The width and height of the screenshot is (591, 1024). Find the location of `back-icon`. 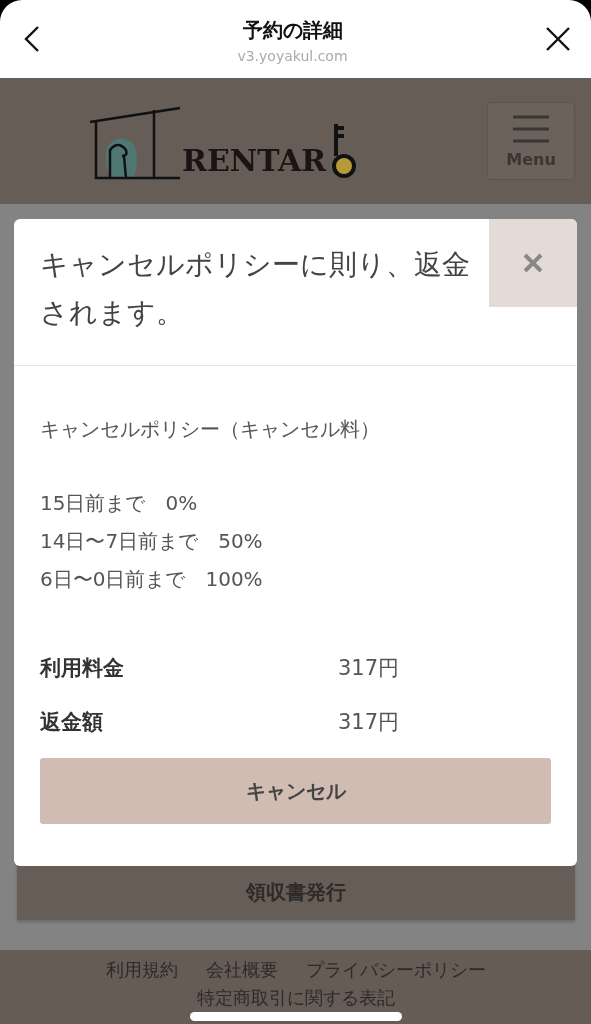

back-icon is located at coordinates (32, 39).